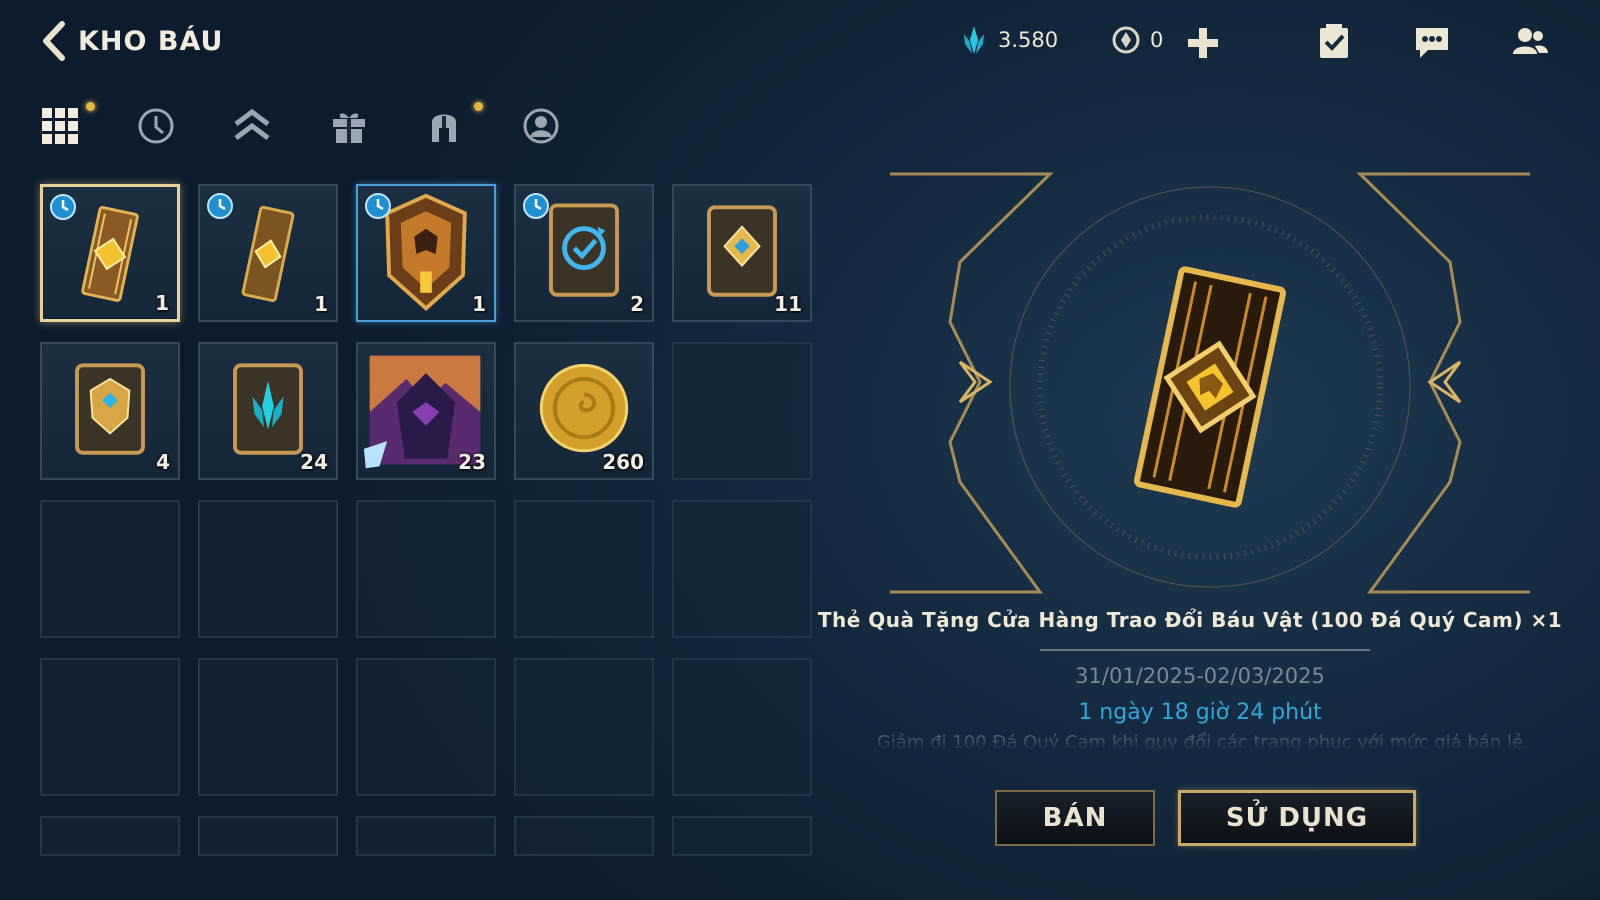 This screenshot has width=1600, height=900. I want to click on grid-icon, so click(60, 126).